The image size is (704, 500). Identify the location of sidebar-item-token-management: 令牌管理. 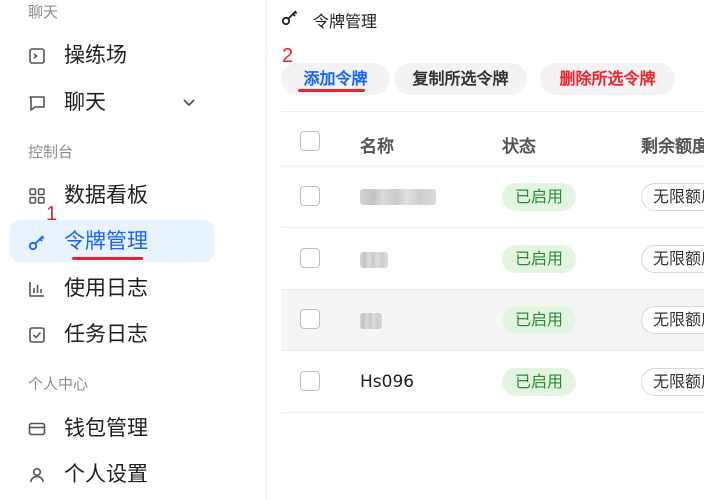
(112, 241).